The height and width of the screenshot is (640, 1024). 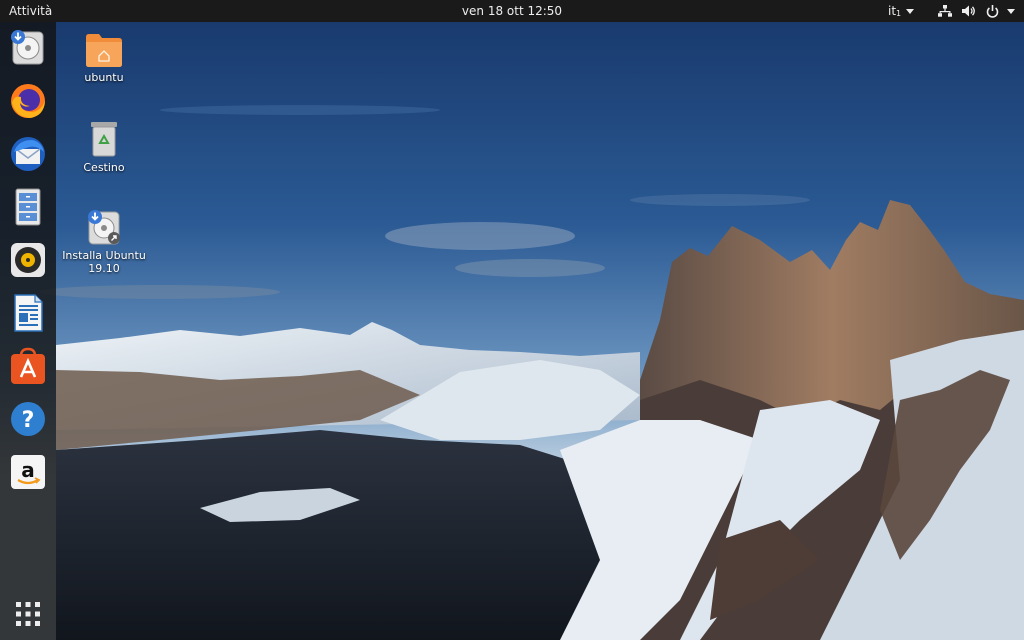 I want to click on network-icon, so click(x=945, y=11).